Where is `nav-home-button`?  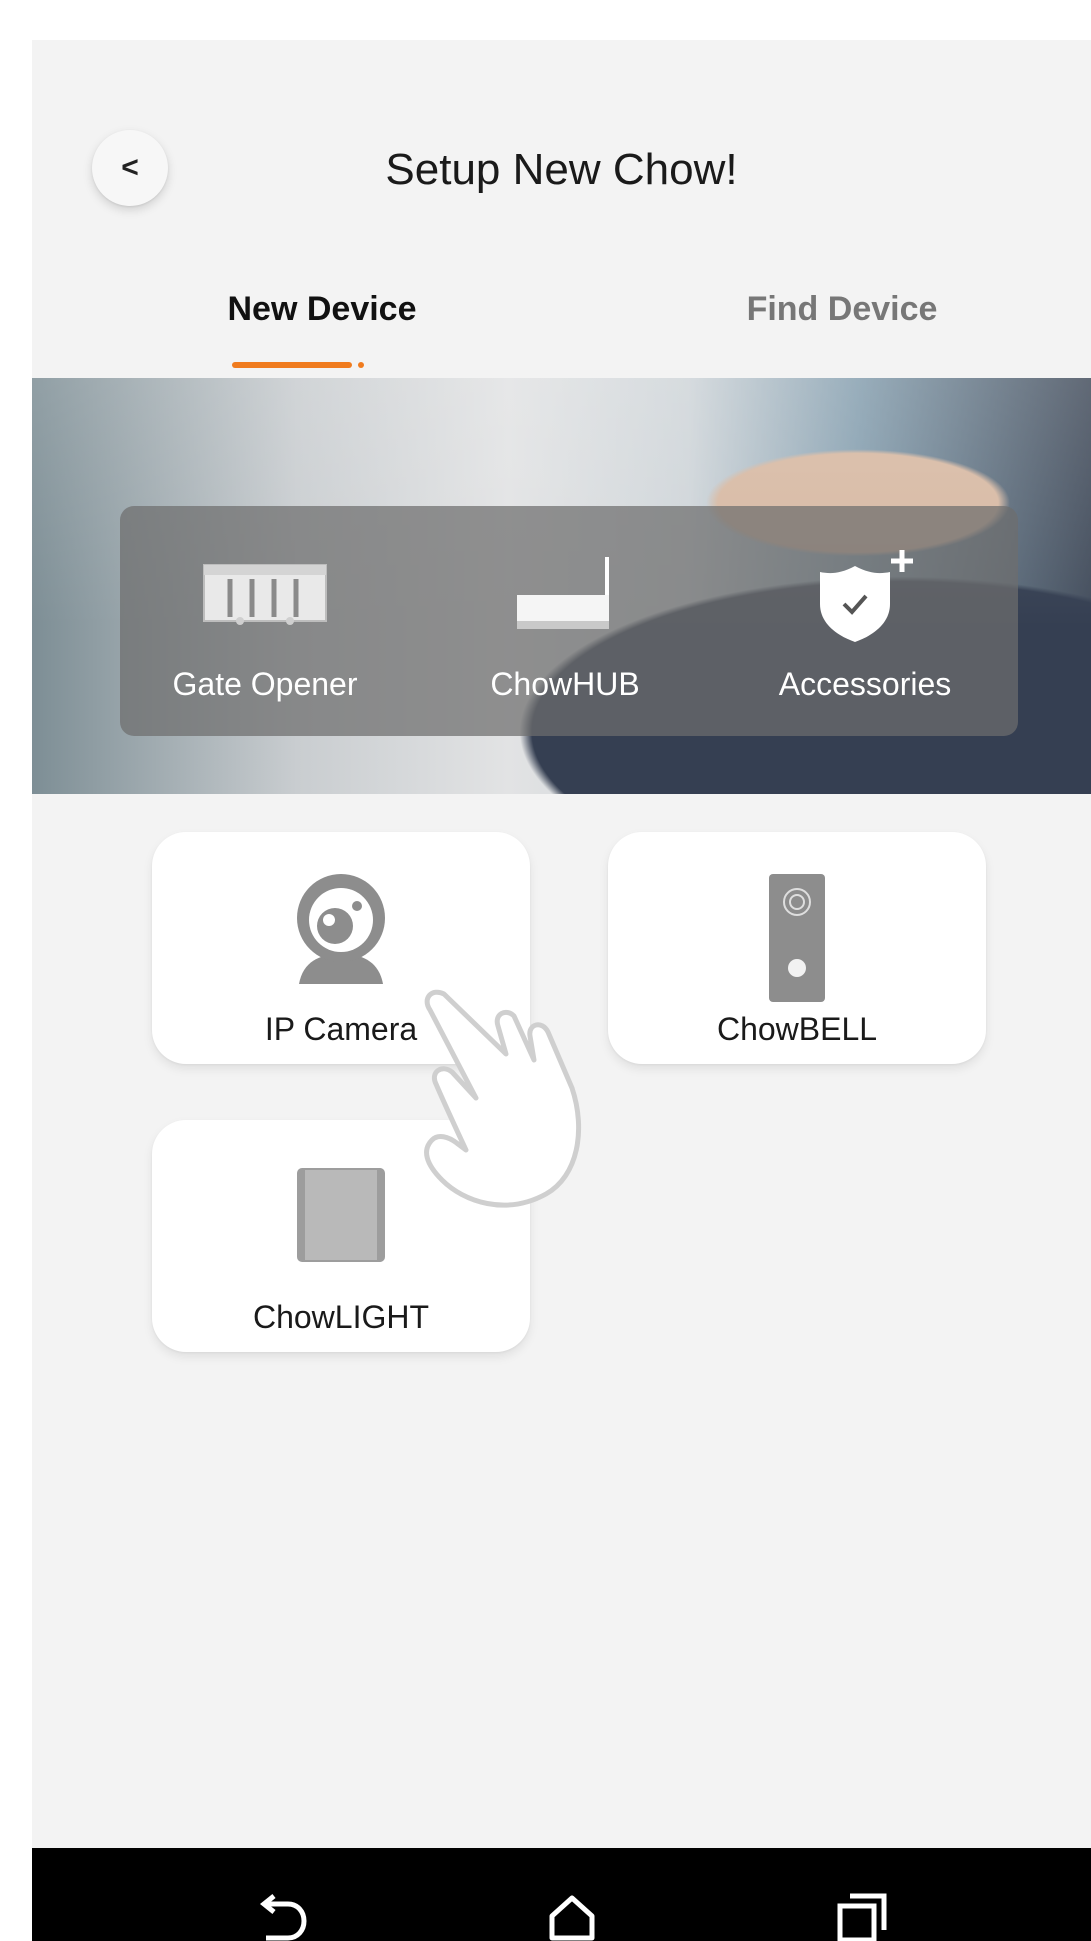 nav-home-button is located at coordinates (572, 1909).